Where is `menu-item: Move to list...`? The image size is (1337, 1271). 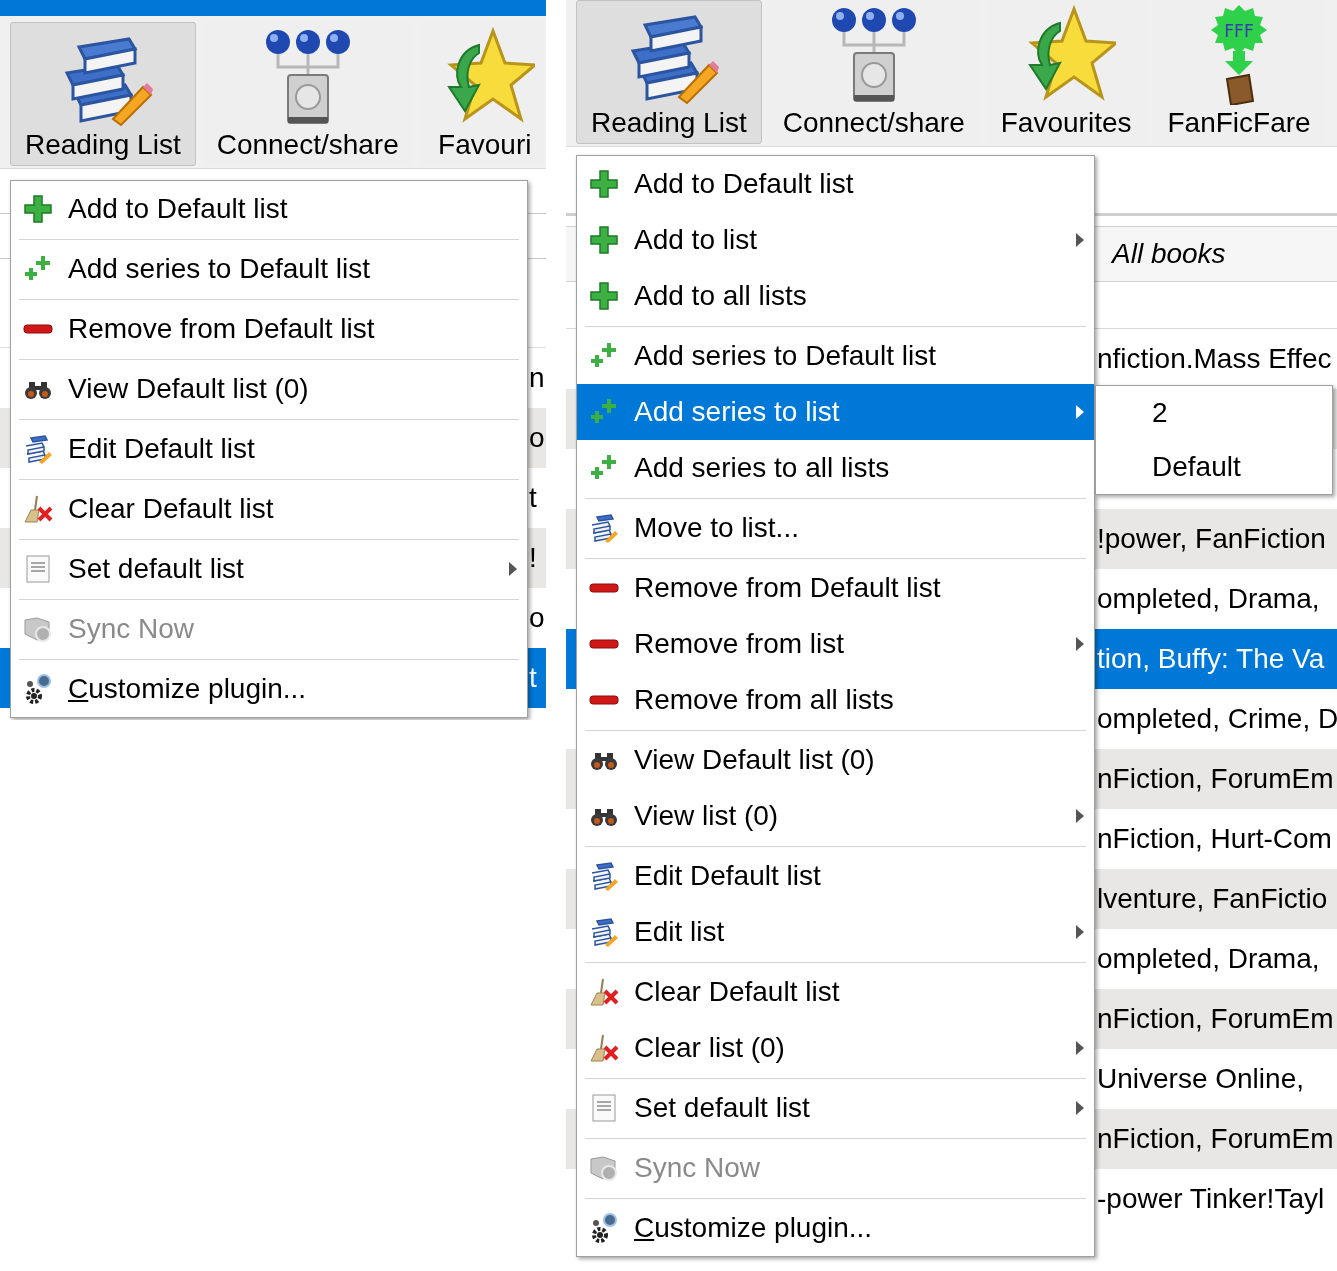 menu-item: Move to list... is located at coordinates (835, 528).